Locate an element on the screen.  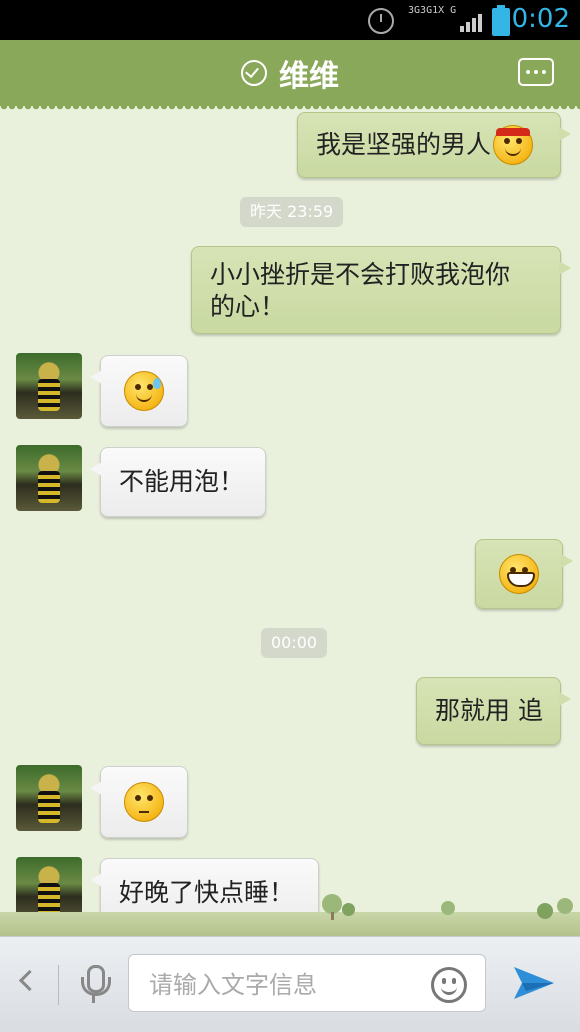
message-text-line: 小小挫折是不会打败我泡你 is located at coordinates (360, 274).